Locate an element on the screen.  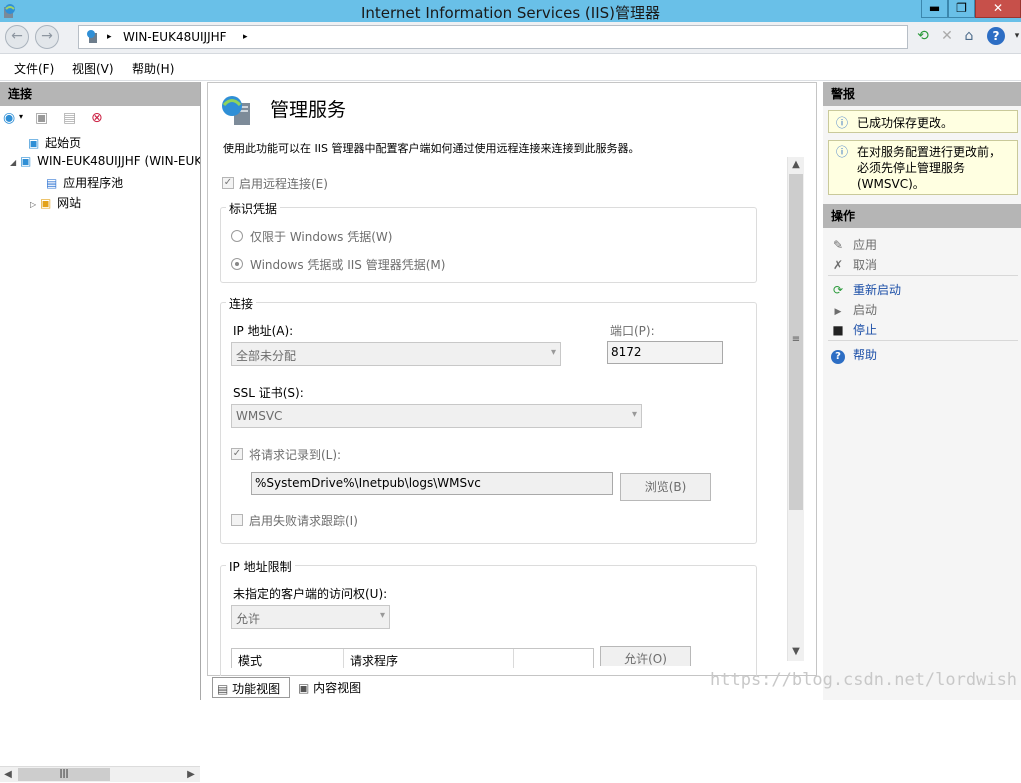
close-button: ✕ is located at coordinates (998, 9).